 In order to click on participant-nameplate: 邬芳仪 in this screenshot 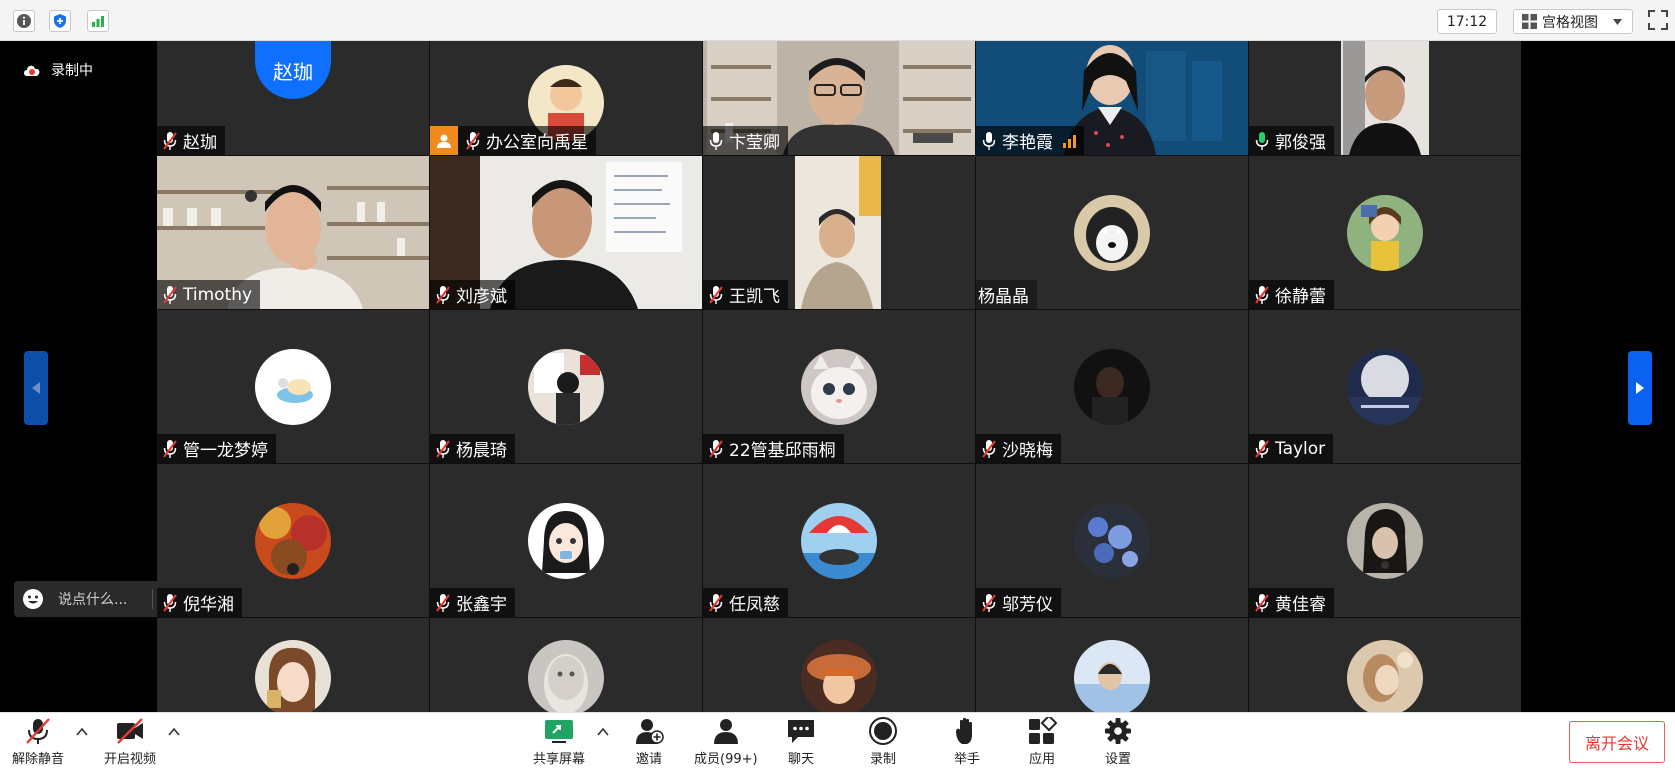, I will do `click(1018, 602)`.